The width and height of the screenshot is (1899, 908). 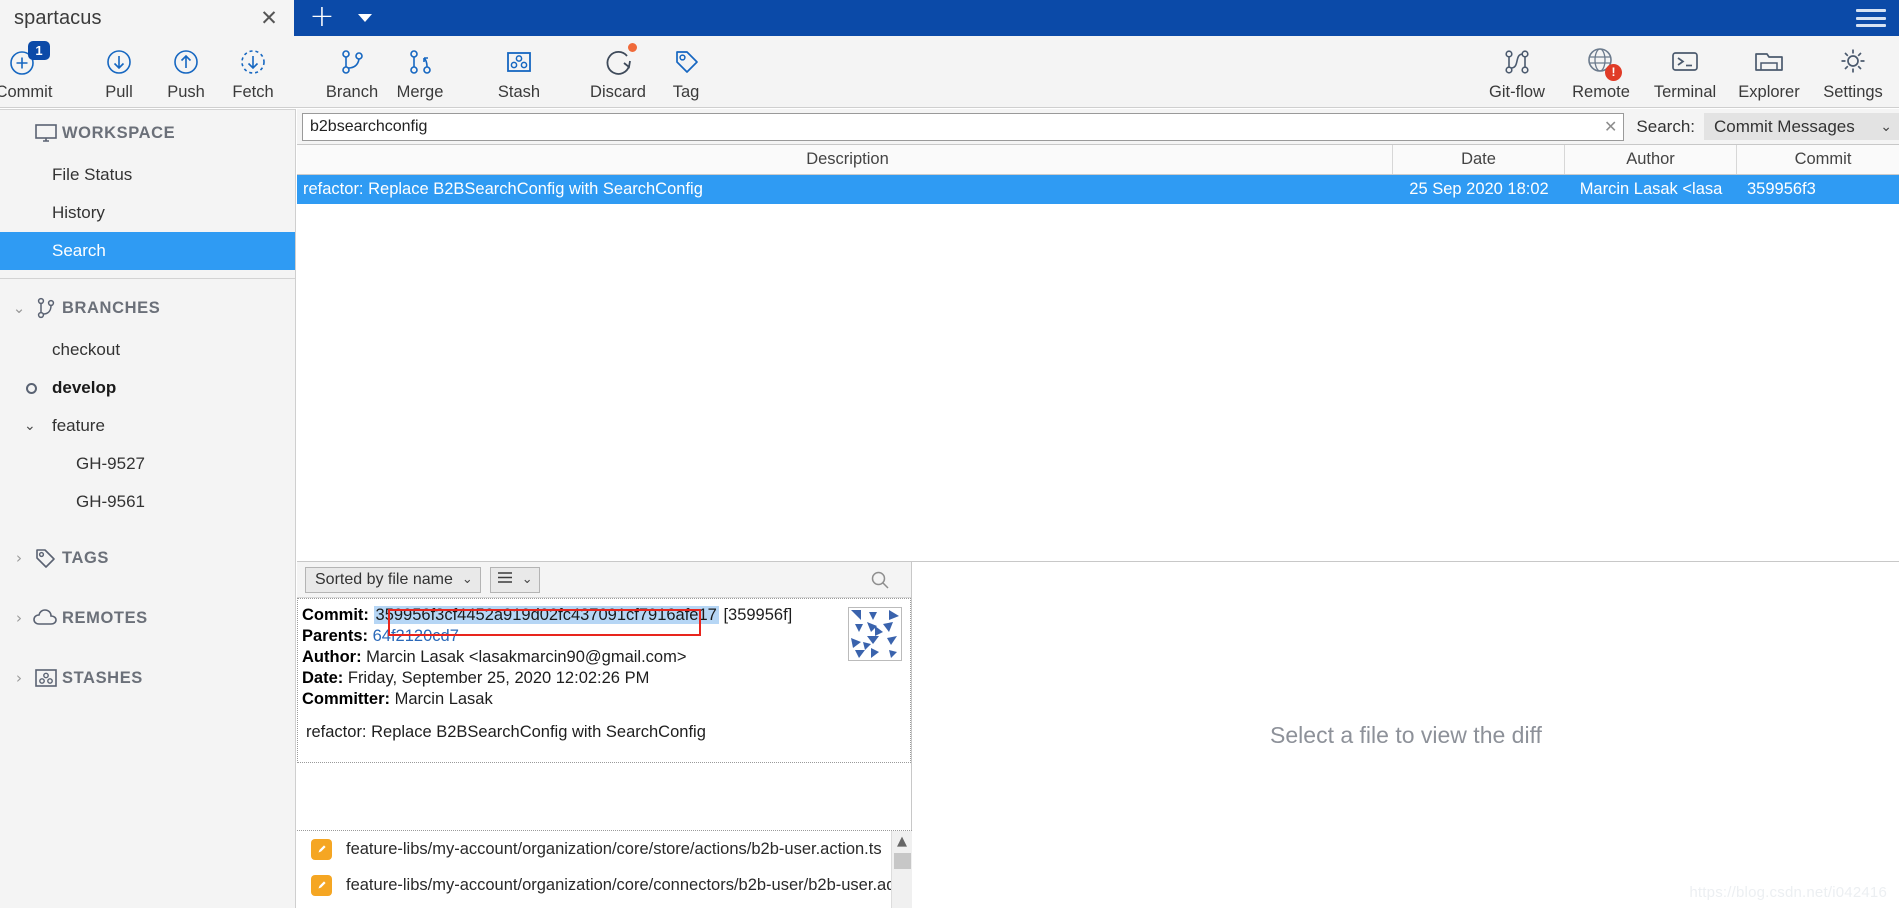 What do you see at coordinates (618, 92) in the screenshot?
I see `discard-button-label: Discard` at bounding box center [618, 92].